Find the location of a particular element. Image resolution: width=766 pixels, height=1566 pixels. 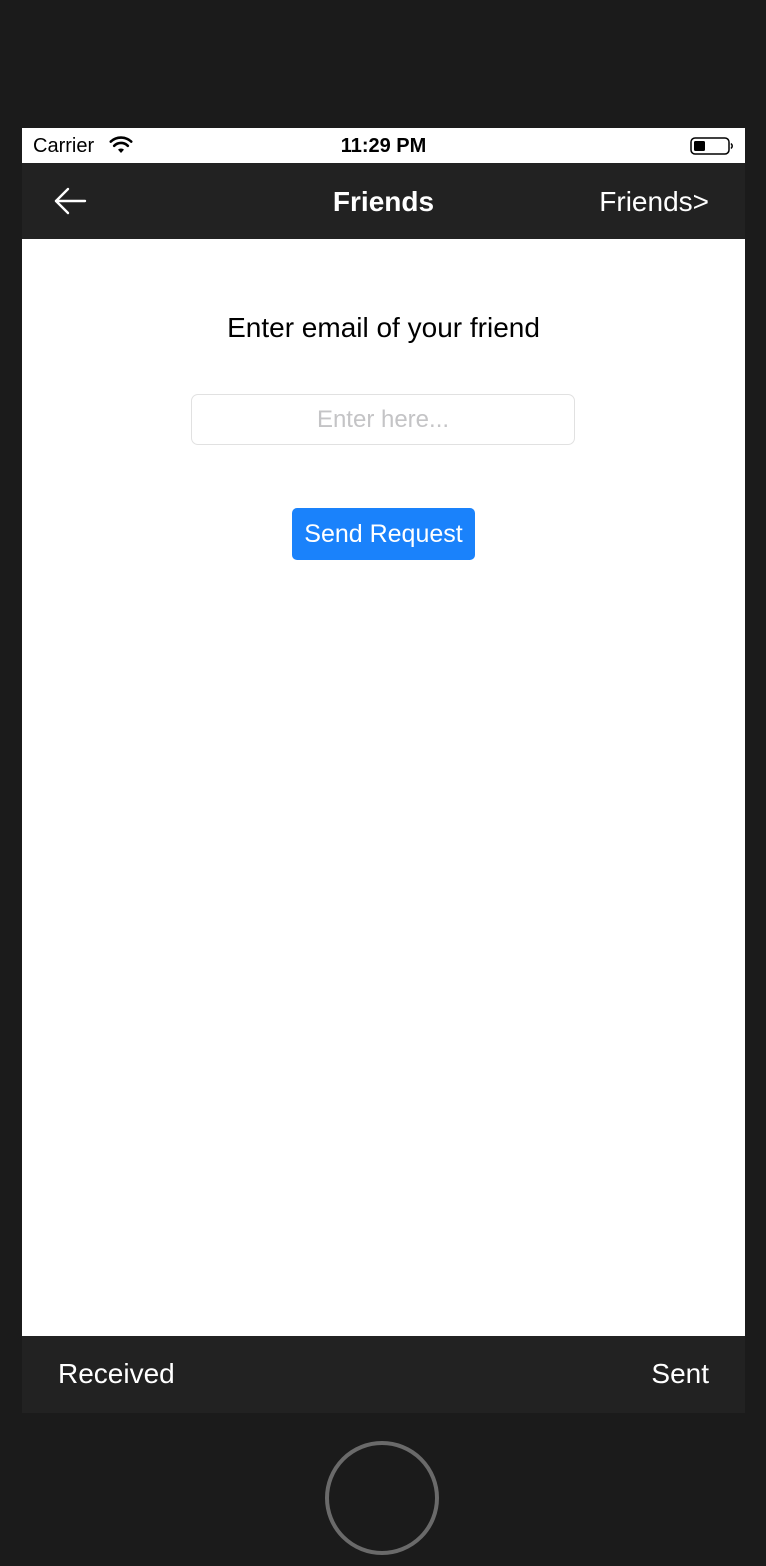

email-input is located at coordinates (383, 419).